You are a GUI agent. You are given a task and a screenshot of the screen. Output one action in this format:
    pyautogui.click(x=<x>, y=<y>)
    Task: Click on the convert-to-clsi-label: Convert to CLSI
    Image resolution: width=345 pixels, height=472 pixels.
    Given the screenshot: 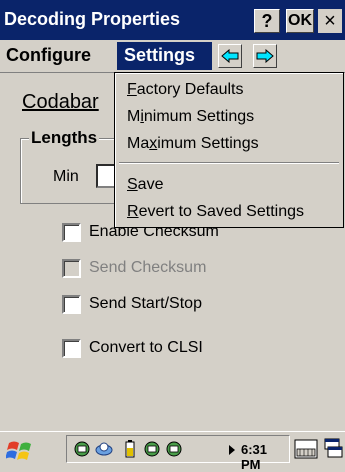 What is the action you would take?
    pyautogui.click(x=146, y=347)
    